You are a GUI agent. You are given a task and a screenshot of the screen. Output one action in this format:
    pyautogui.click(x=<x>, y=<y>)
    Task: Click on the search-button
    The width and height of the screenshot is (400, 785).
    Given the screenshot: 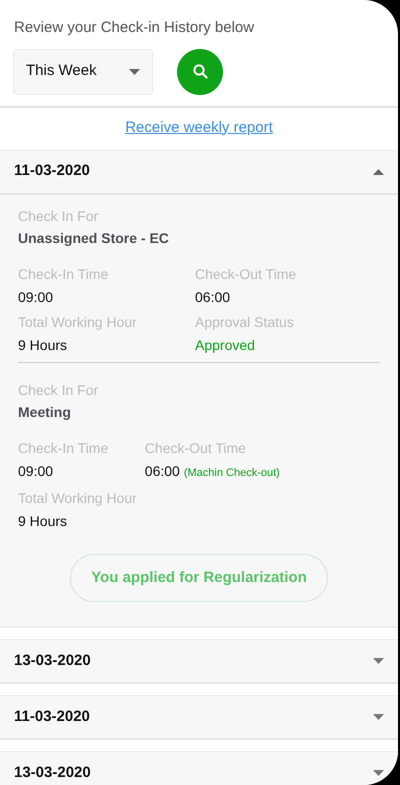 What is the action you would take?
    pyautogui.click(x=200, y=71)
    